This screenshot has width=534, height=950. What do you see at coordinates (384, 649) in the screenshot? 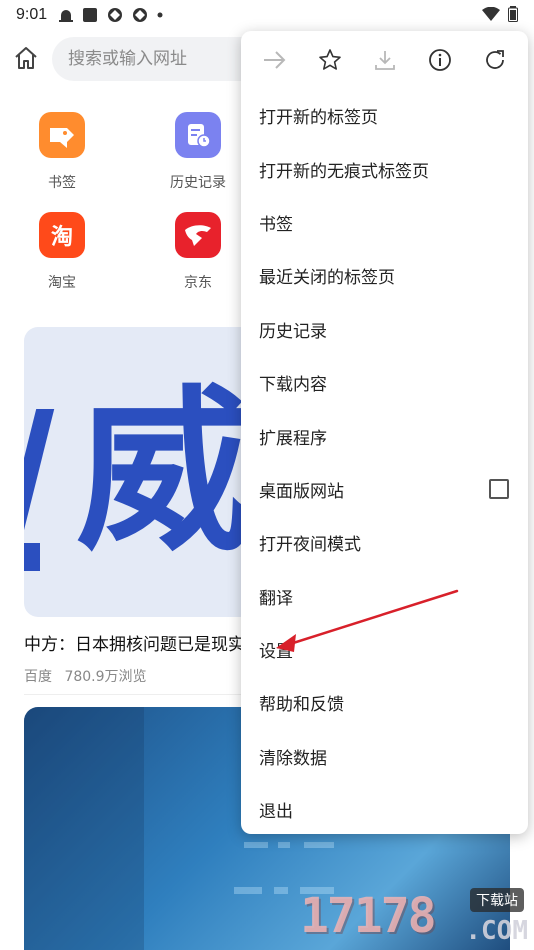
I see `menu-item-settings: 设置` at bounding box center [384, 649].